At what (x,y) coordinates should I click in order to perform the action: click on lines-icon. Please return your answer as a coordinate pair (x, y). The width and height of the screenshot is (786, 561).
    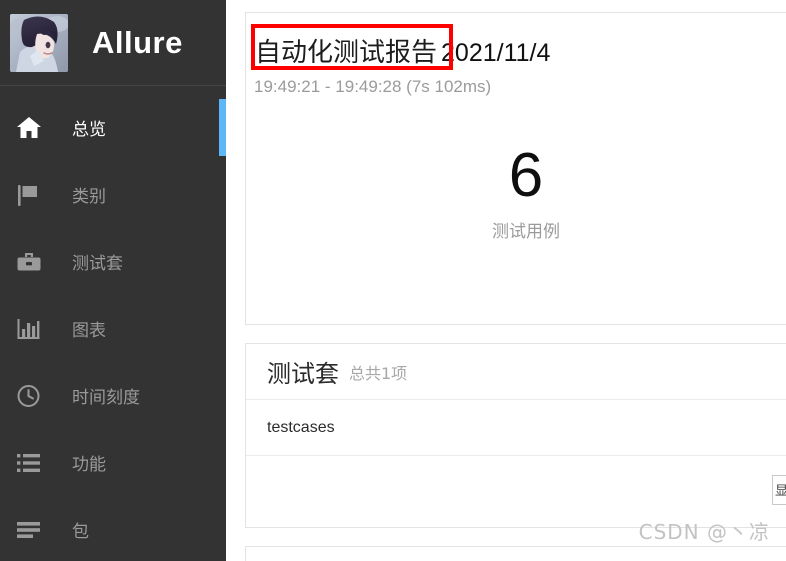
    Looking at the image, I should click on (35, 530).